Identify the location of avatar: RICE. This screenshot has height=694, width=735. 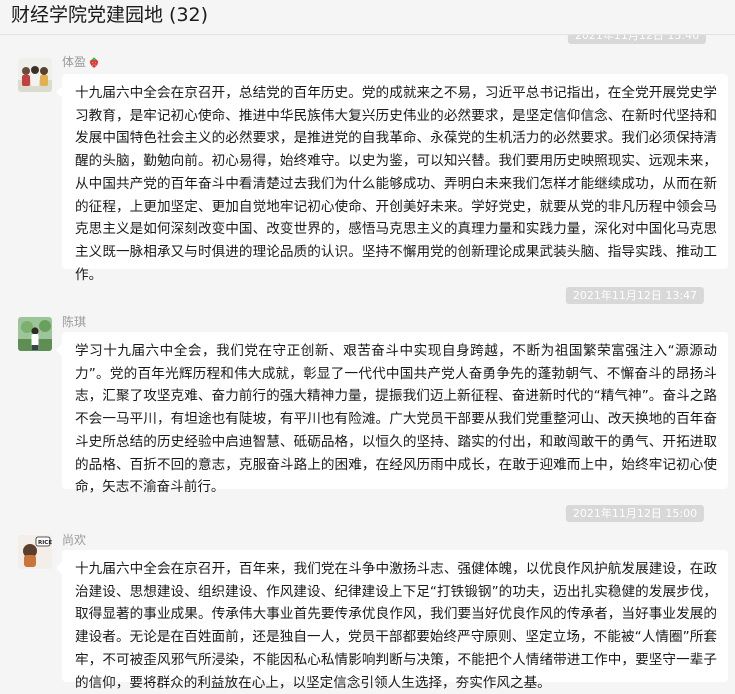
(35, 552).